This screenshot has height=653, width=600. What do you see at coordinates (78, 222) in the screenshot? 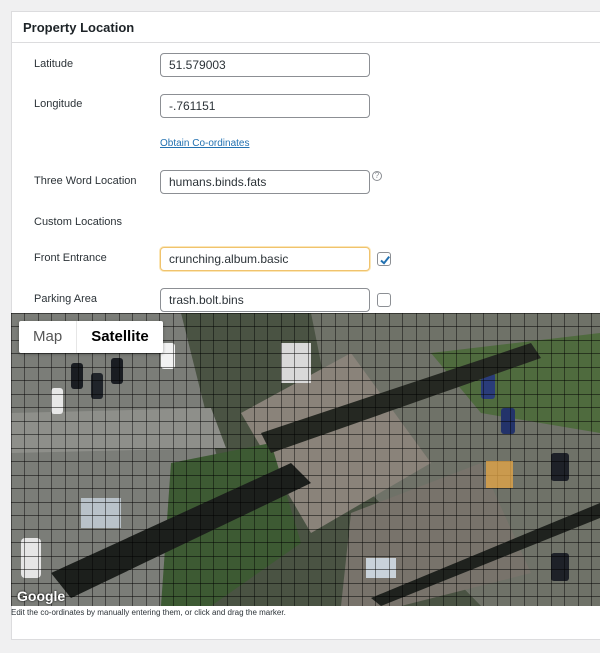
I see `custom-locations-heading: Custom Locations` at bounding box center [78, 222].